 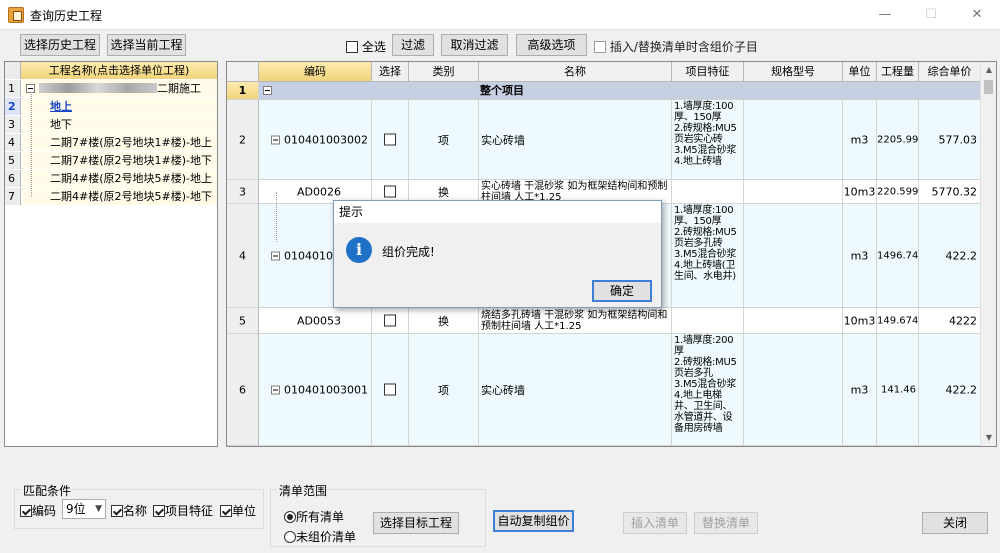 I want to click on tree-connector, so click(x=276, y=217).